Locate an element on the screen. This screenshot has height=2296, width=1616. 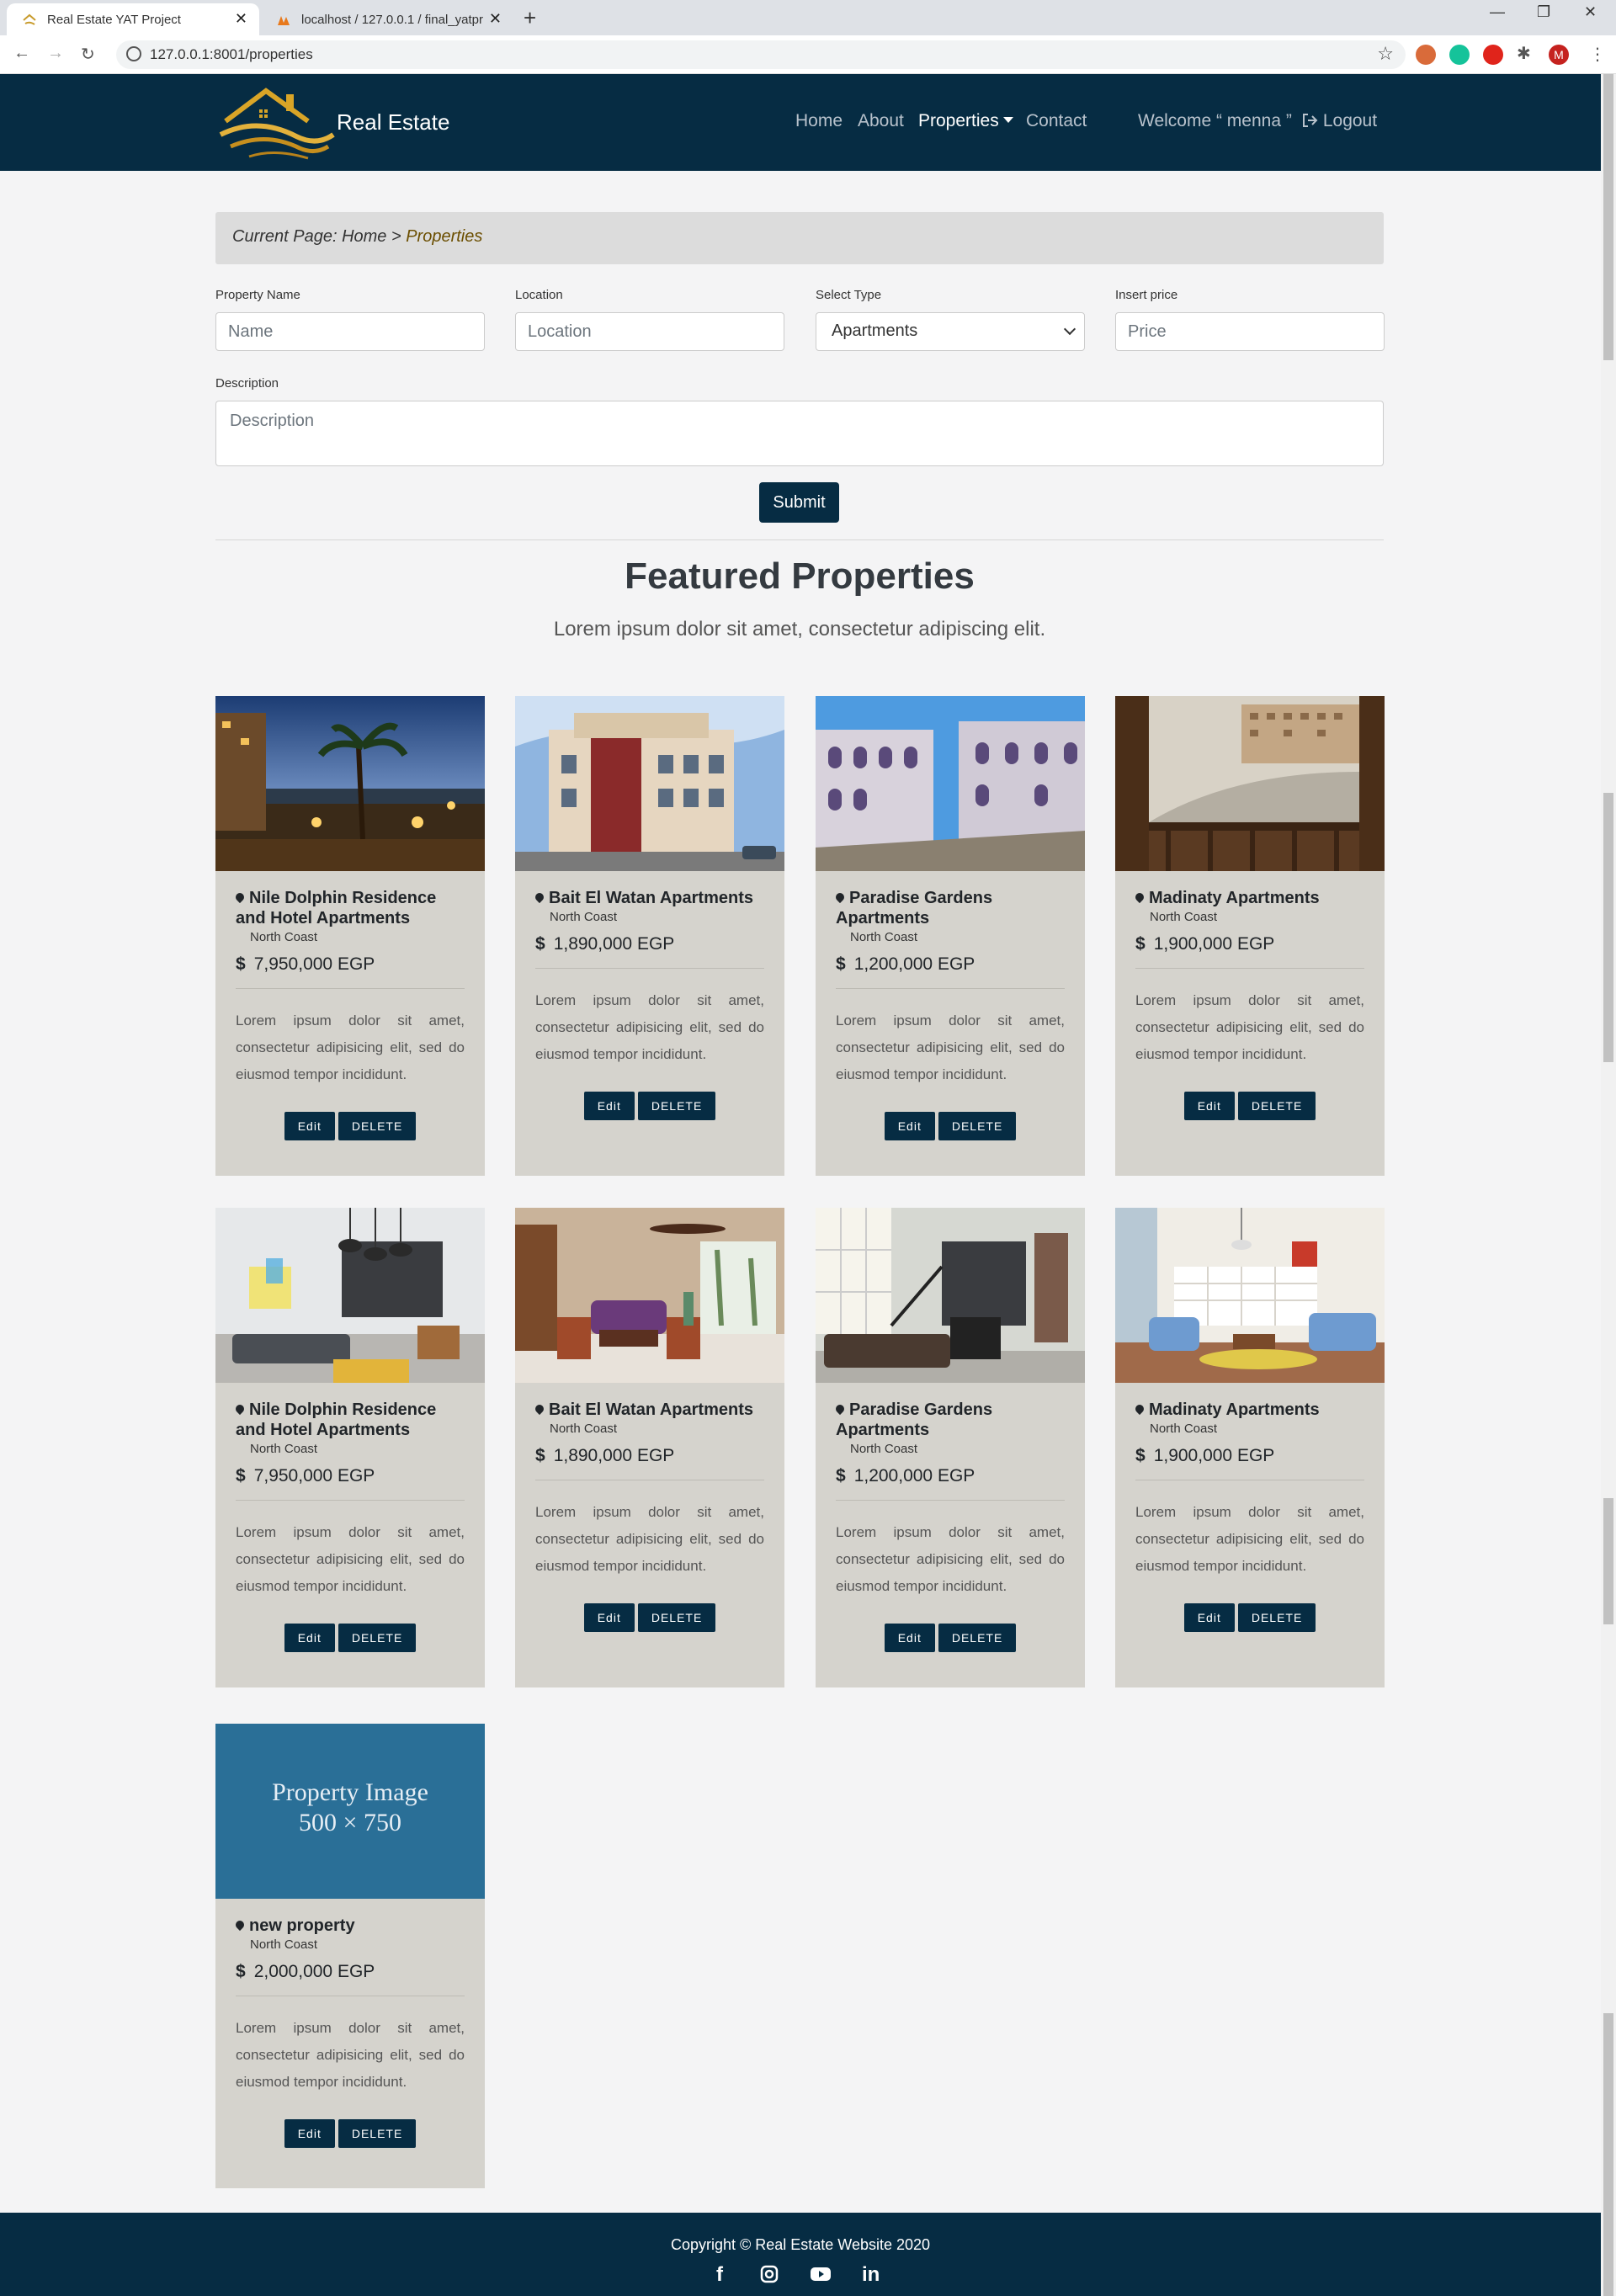
property-image: Property Image 500 × 750 is located at coordinates (350, 1812).